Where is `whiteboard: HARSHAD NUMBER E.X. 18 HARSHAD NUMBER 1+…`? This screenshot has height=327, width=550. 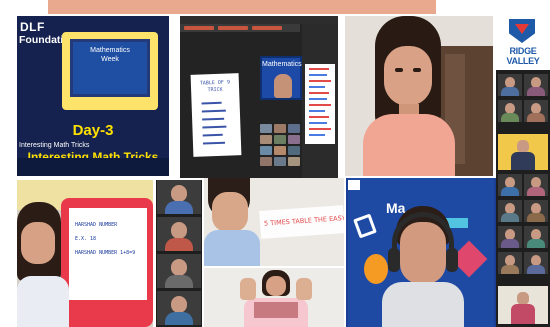 whiteboard: HARSHAD NUMBER E.X. 18 HARSHAD NUMBER 1+… is located at coordinates (108, 254).